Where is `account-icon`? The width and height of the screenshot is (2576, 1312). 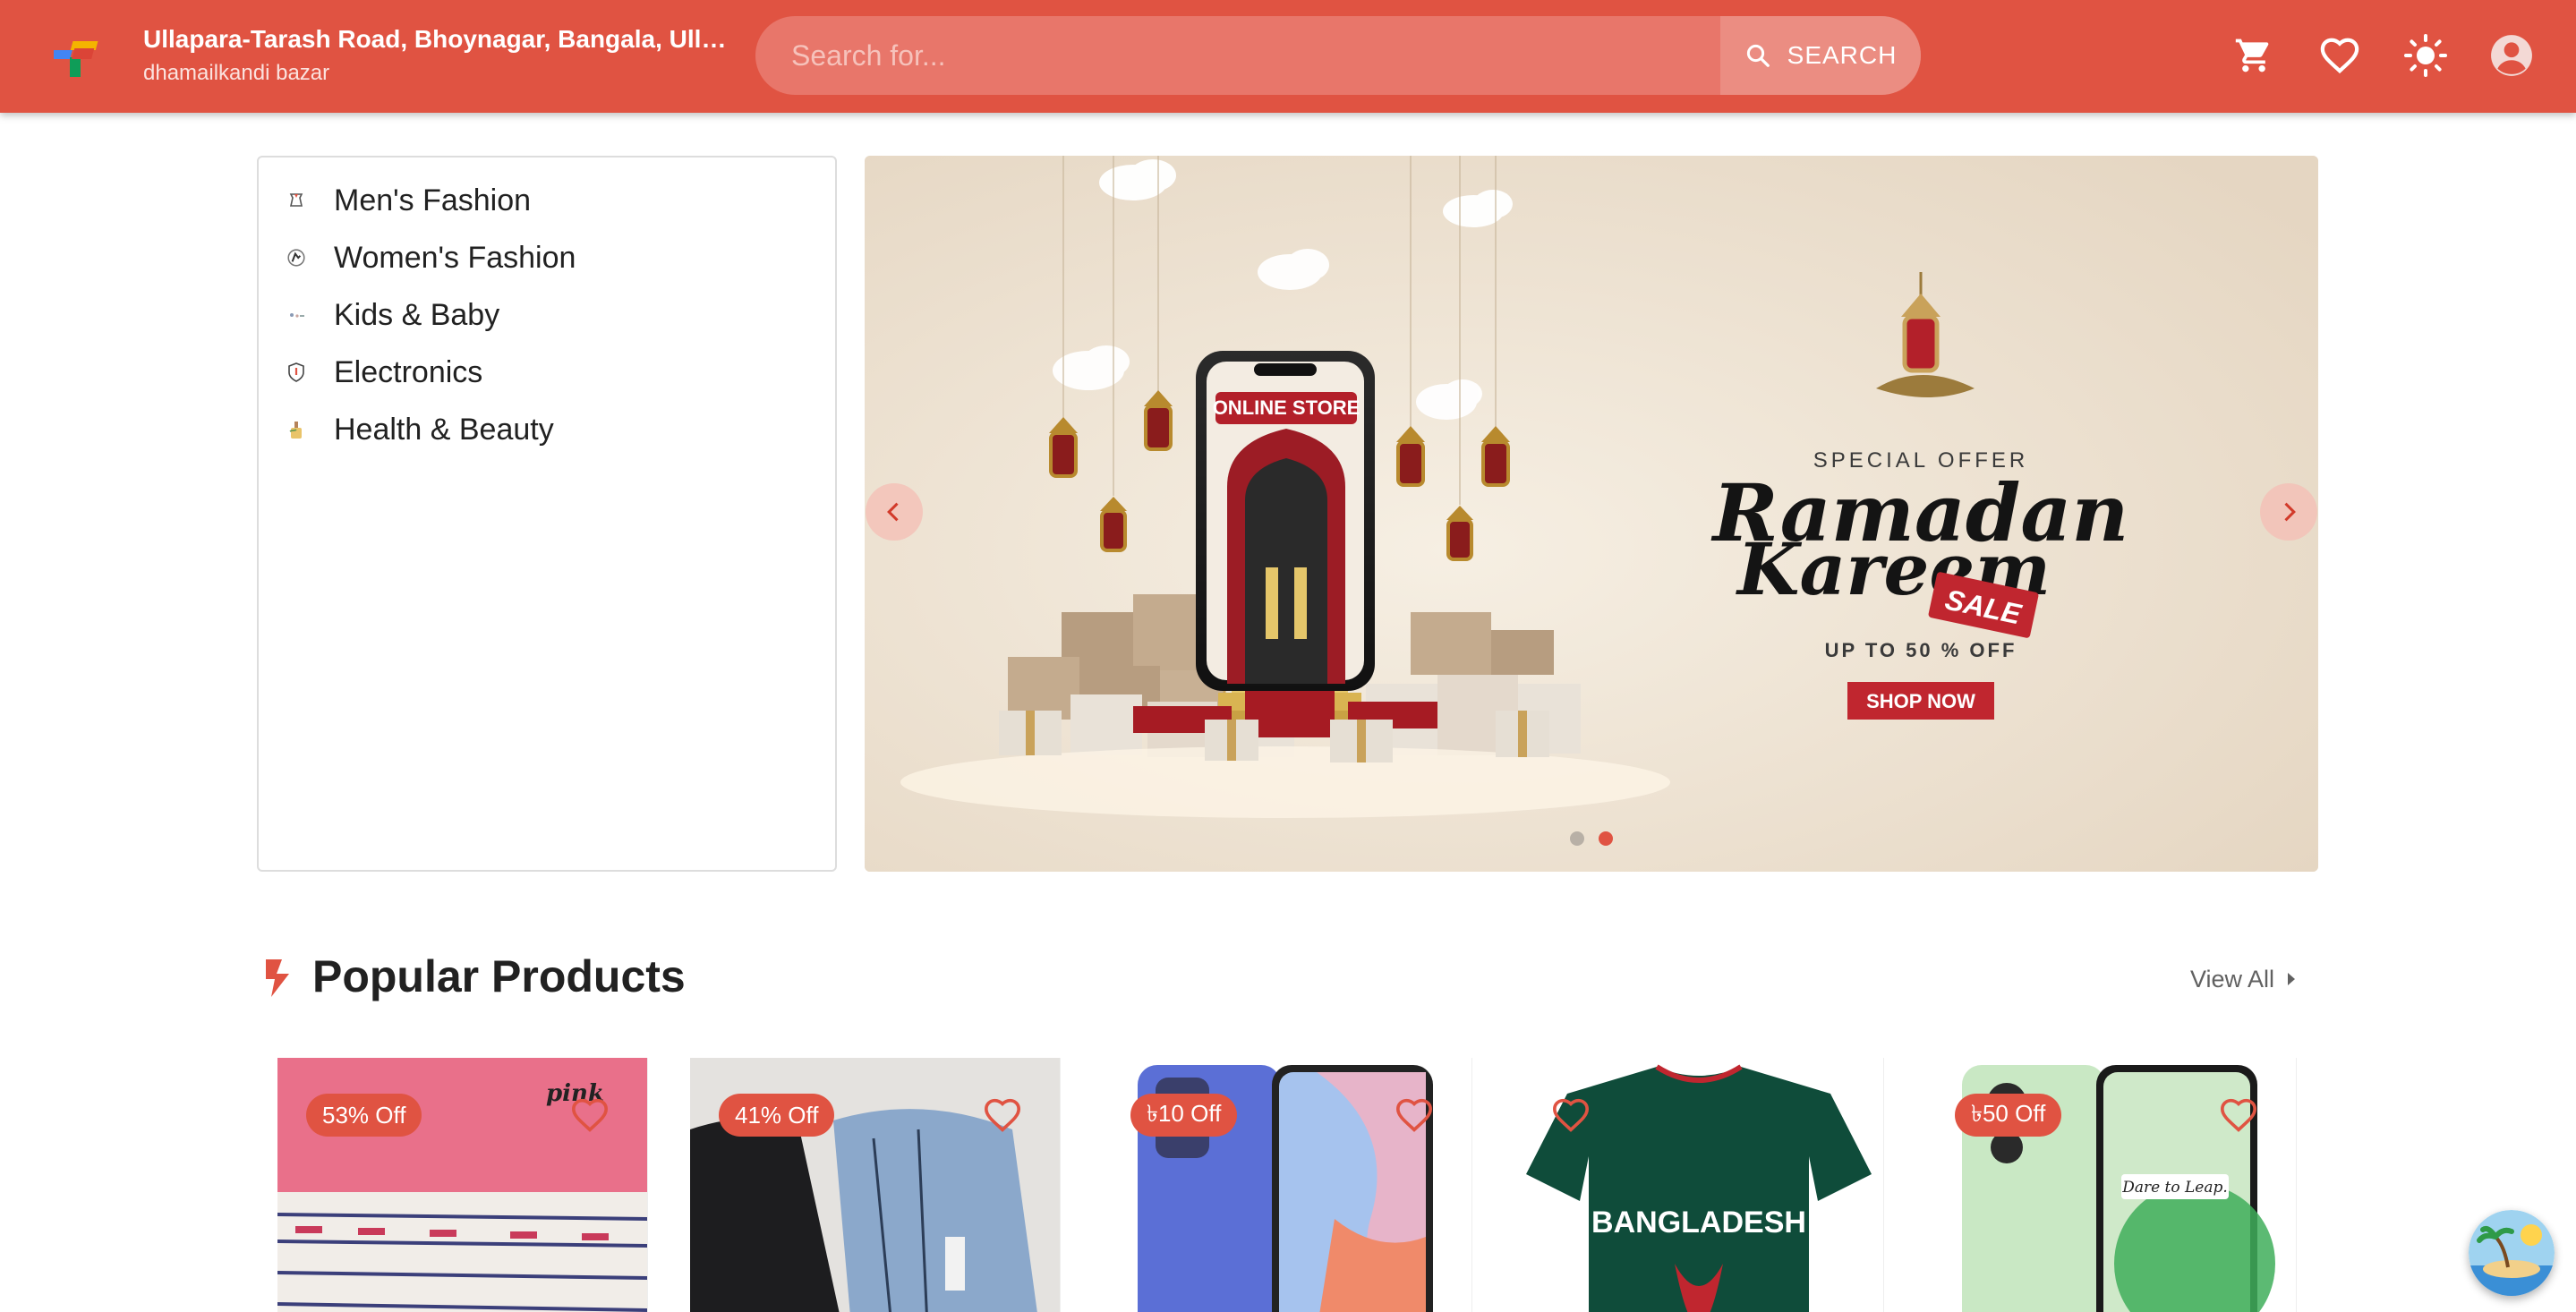
account-icon is located at coordinates (2511, 55).